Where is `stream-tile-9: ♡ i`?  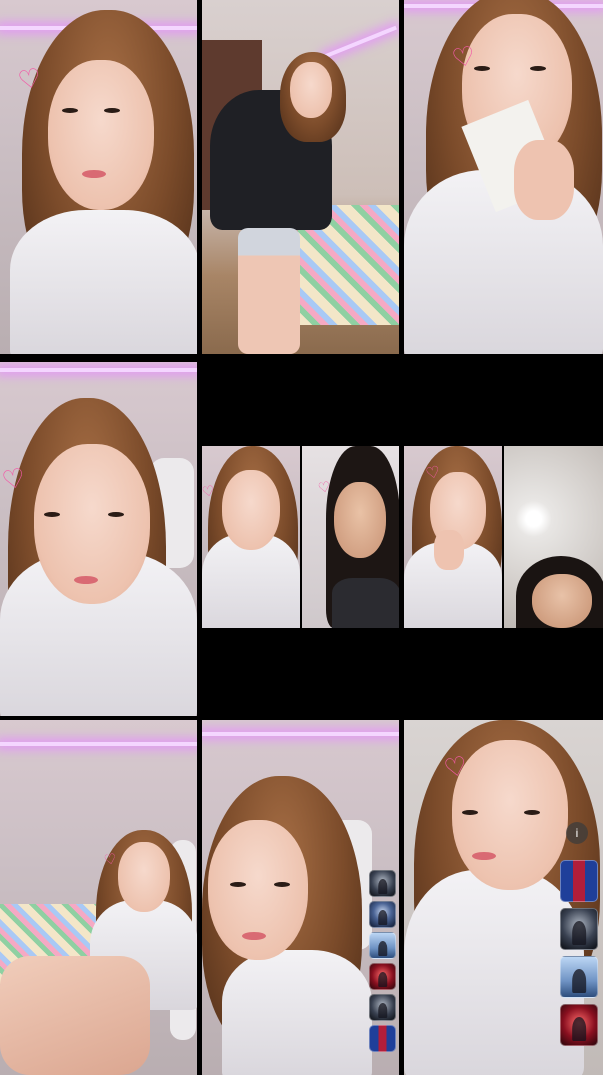
stream-tile-9: ♡ i is located at coordinates (503, 897).